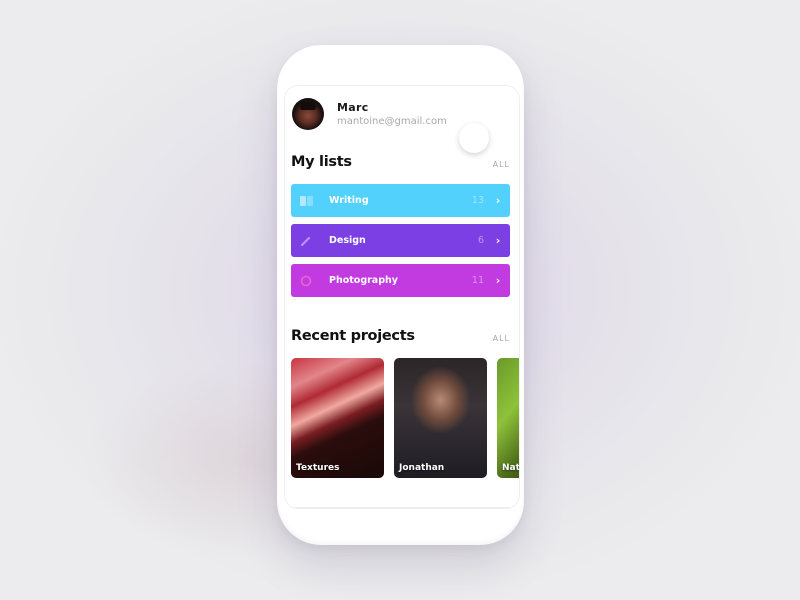 Image resolution: width=800 pixels, height=600 pixels. I want to click on user-email: mantoine@gmail.com, so click(392, 121).